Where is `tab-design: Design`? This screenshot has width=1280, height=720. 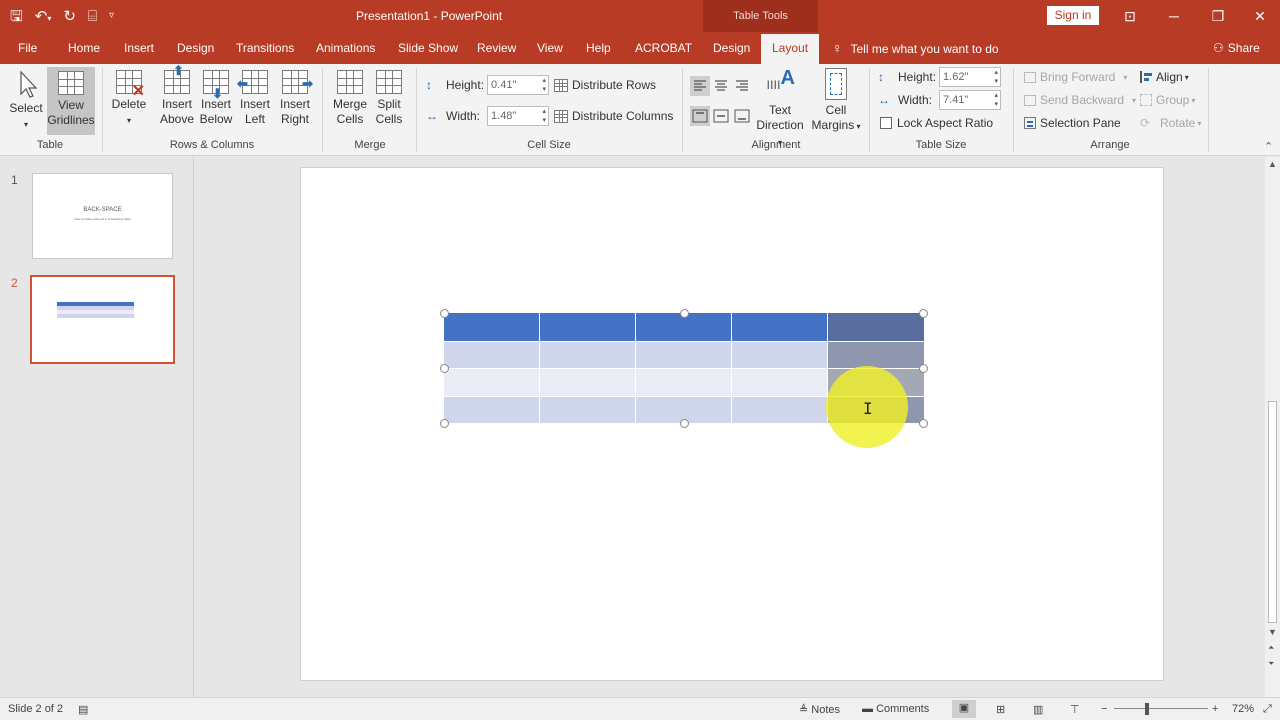 tab-design: Design is located at coordinates (195, 48).